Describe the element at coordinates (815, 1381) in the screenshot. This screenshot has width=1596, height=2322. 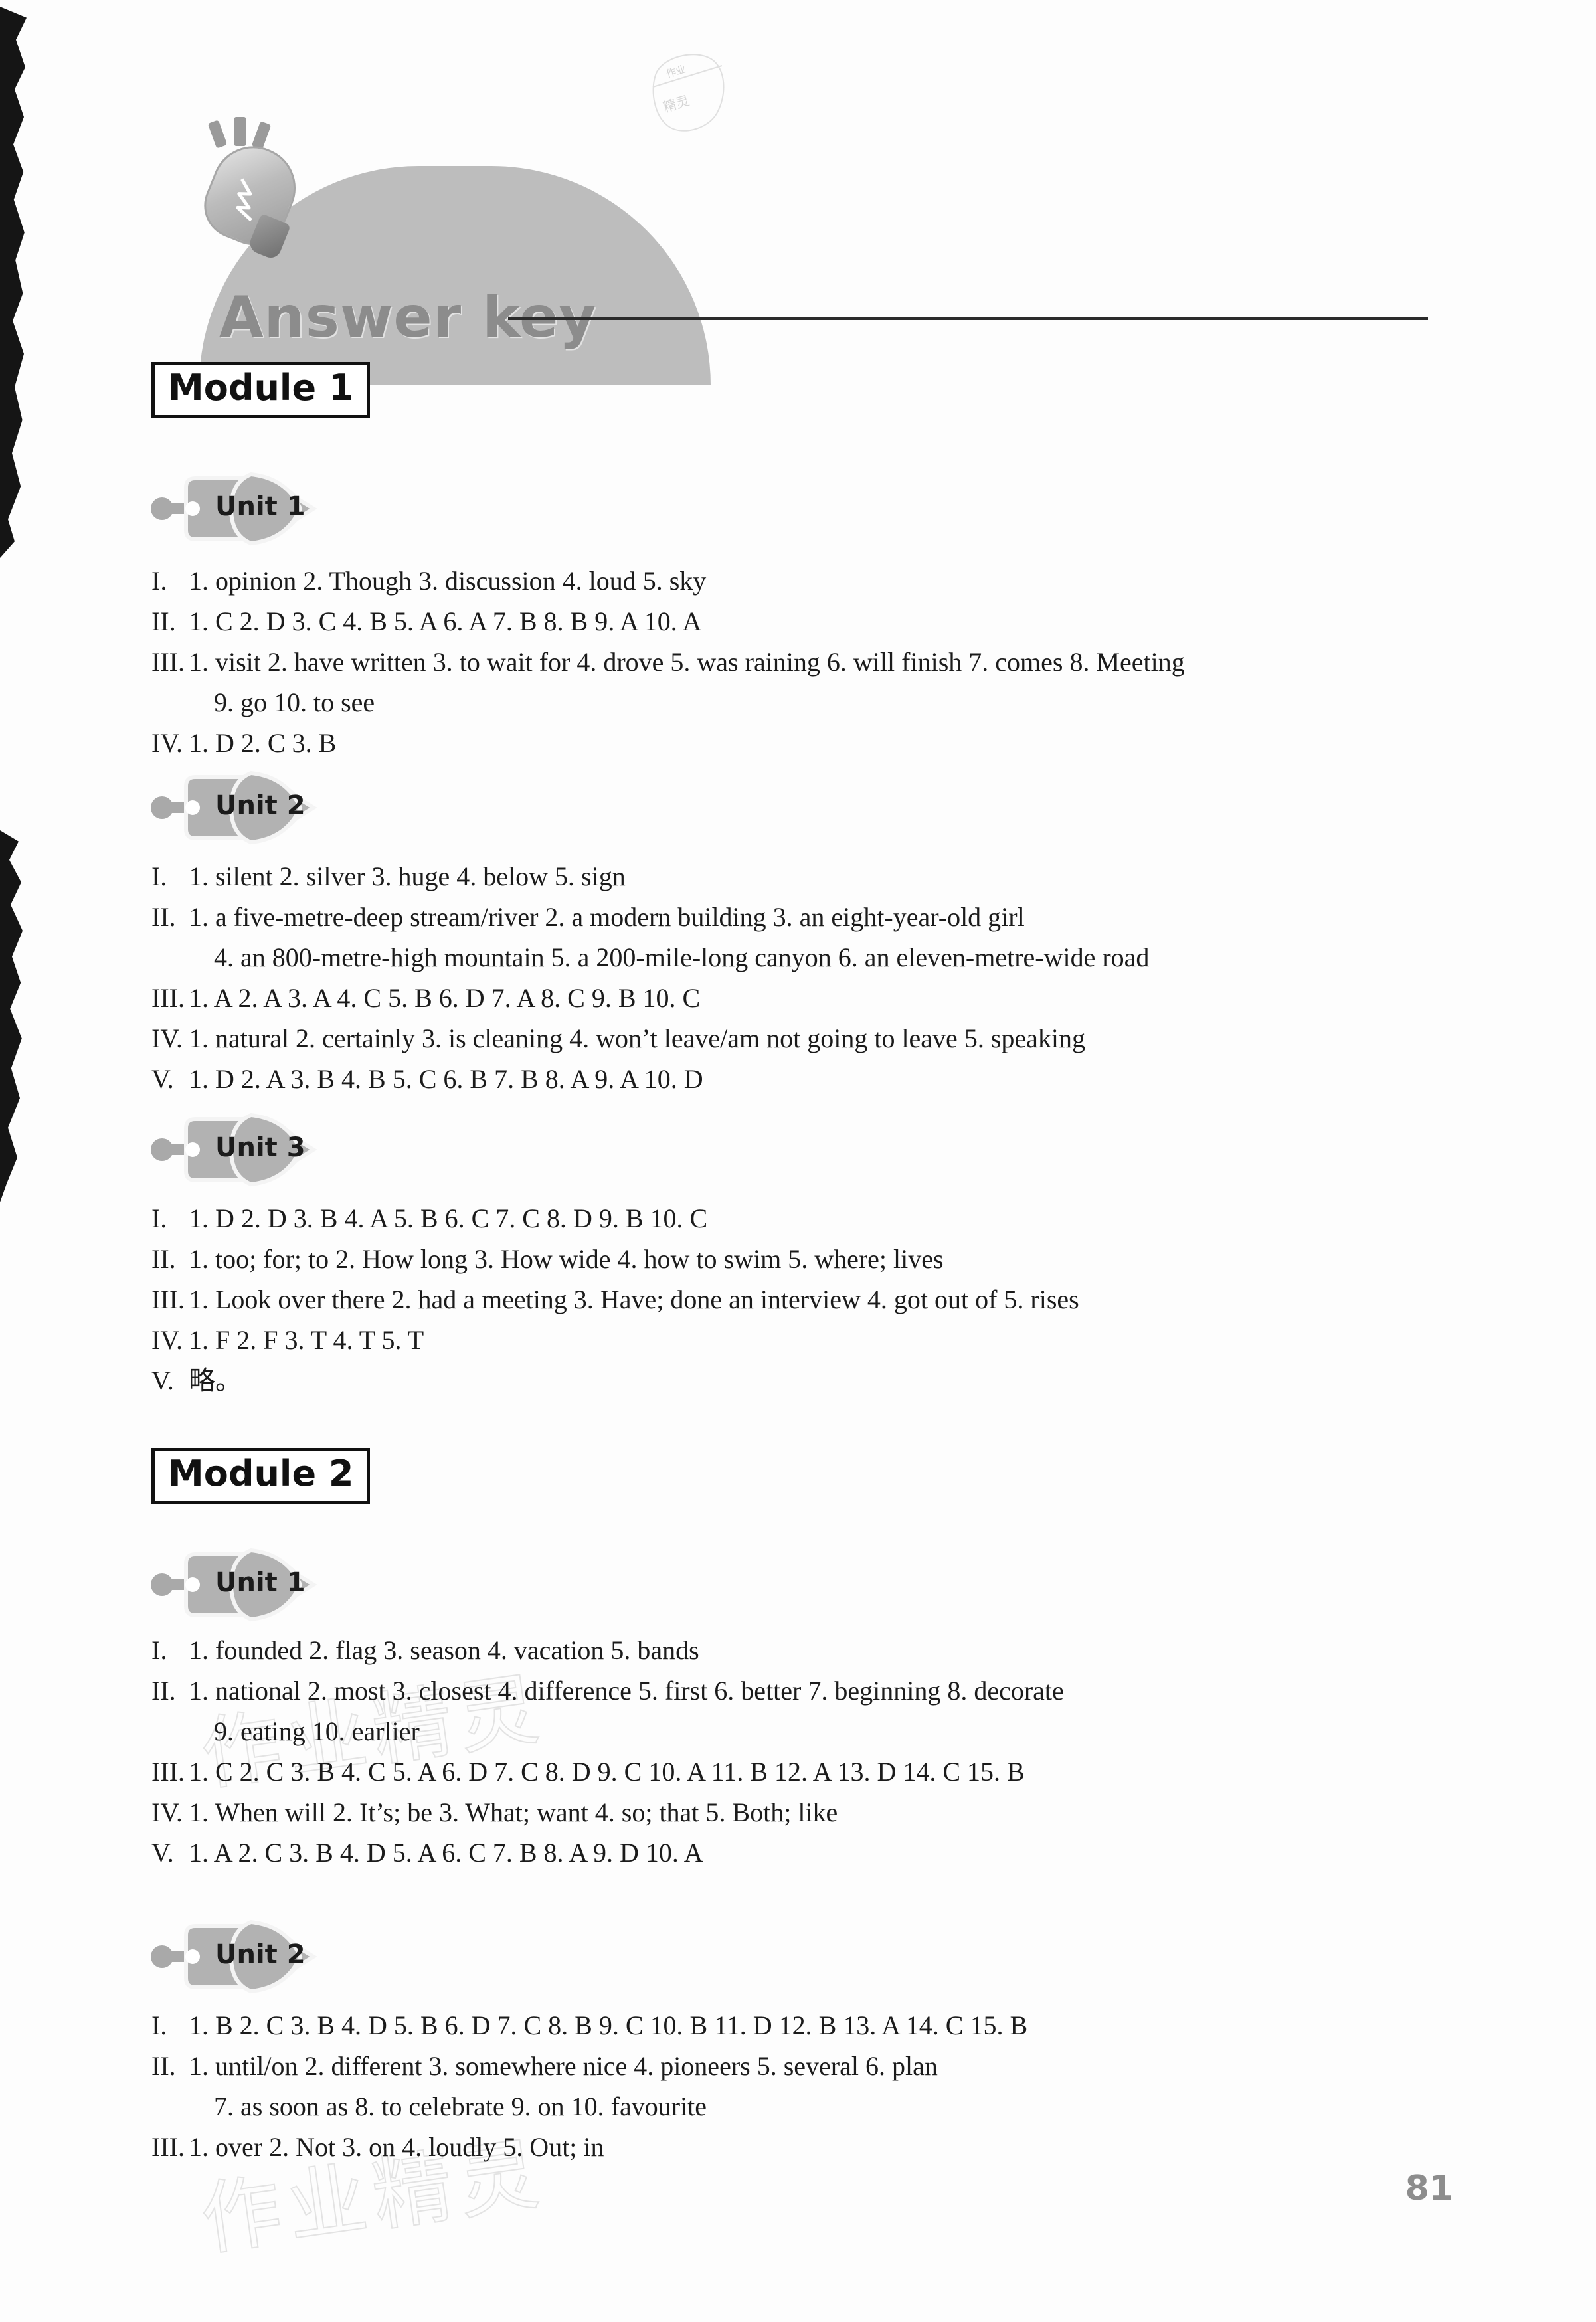
I see `answer-line: V. 略。` at that location.